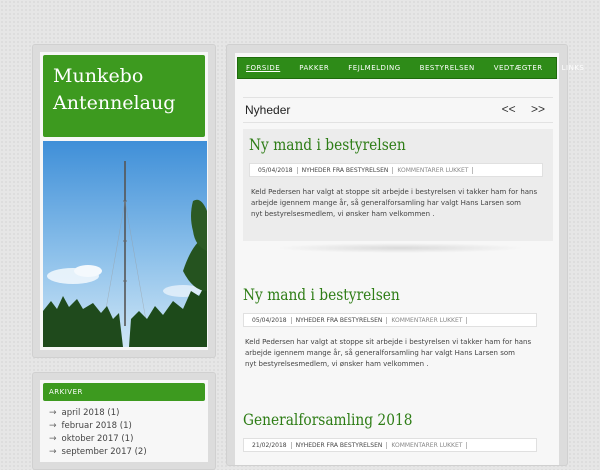  What do you see at coordinates (573, 68) in the screenshot?
I see `nav-links: LINKS` at bounding box center [573, 68].